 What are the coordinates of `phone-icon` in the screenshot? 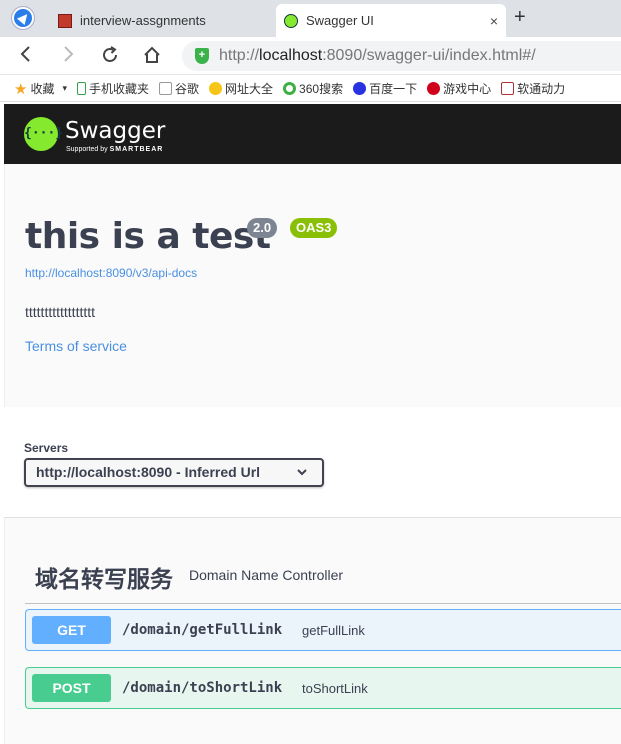 It's located at (81, 88).